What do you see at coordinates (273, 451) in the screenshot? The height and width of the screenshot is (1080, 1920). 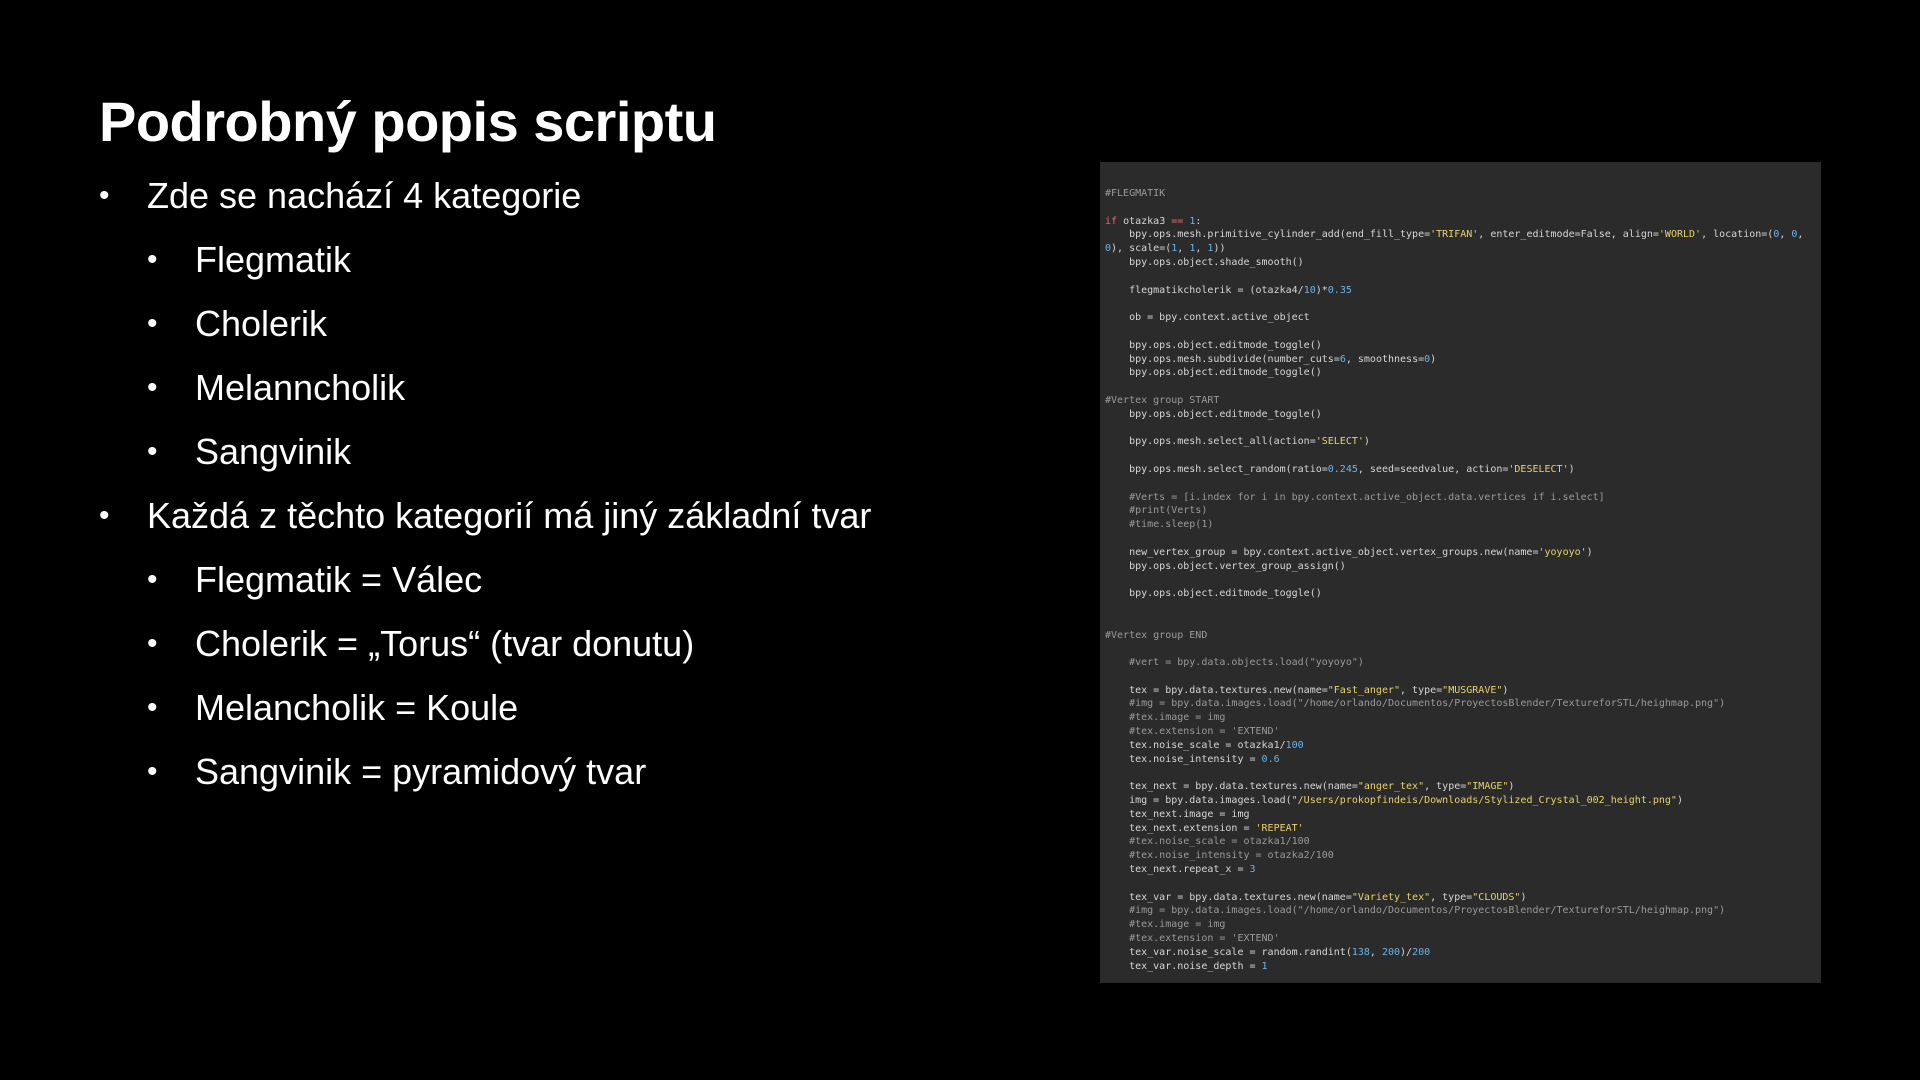 I see `bullet-text: Sangvinik` at bounding box center [273, 451].